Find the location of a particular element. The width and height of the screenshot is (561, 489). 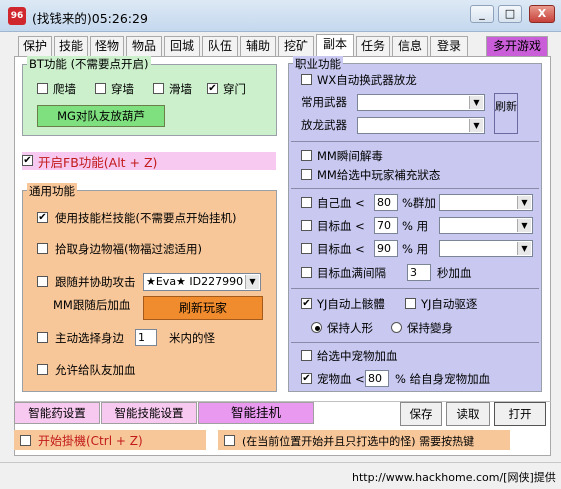

start-hang-checkbox is located at coordinates (25, 440).